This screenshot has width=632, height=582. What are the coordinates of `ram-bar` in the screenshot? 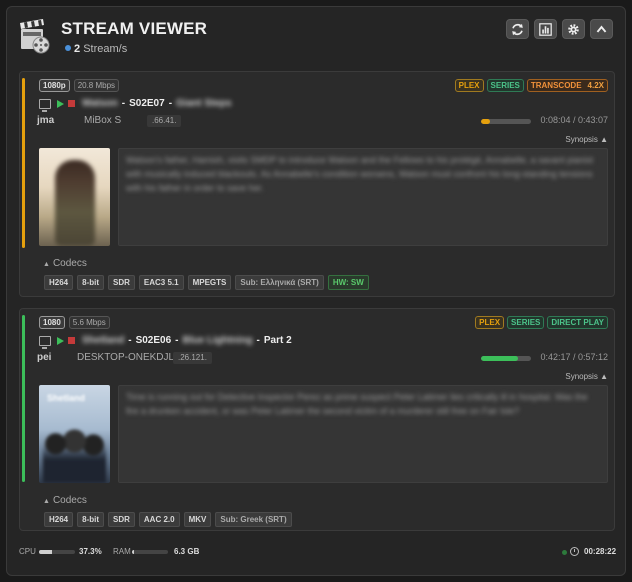 It's located at (150, 552).